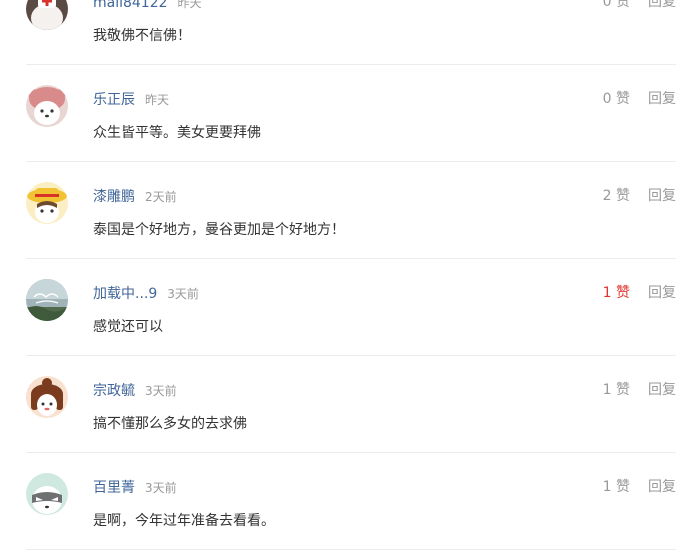 The image size is (696, 556). Describe the element at coordinates (639, 196) in the screenshot. I see `comment-actions: 2 赞 回复` at that location.